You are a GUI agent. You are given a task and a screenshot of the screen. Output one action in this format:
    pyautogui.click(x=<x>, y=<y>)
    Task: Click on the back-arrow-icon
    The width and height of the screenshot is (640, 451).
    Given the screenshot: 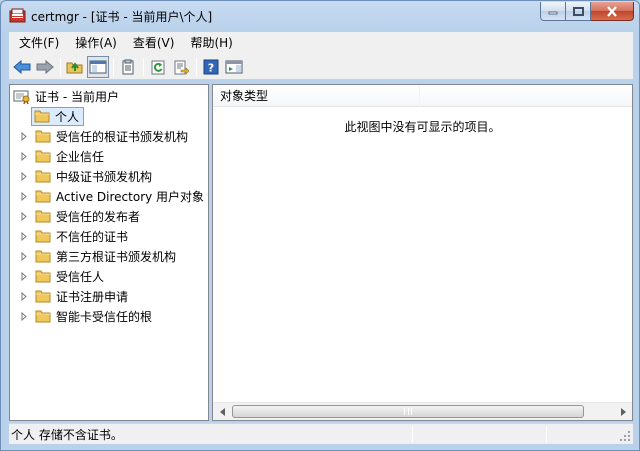 What is the action you would take?
    pyautogui.click(x=22, y=66)
    